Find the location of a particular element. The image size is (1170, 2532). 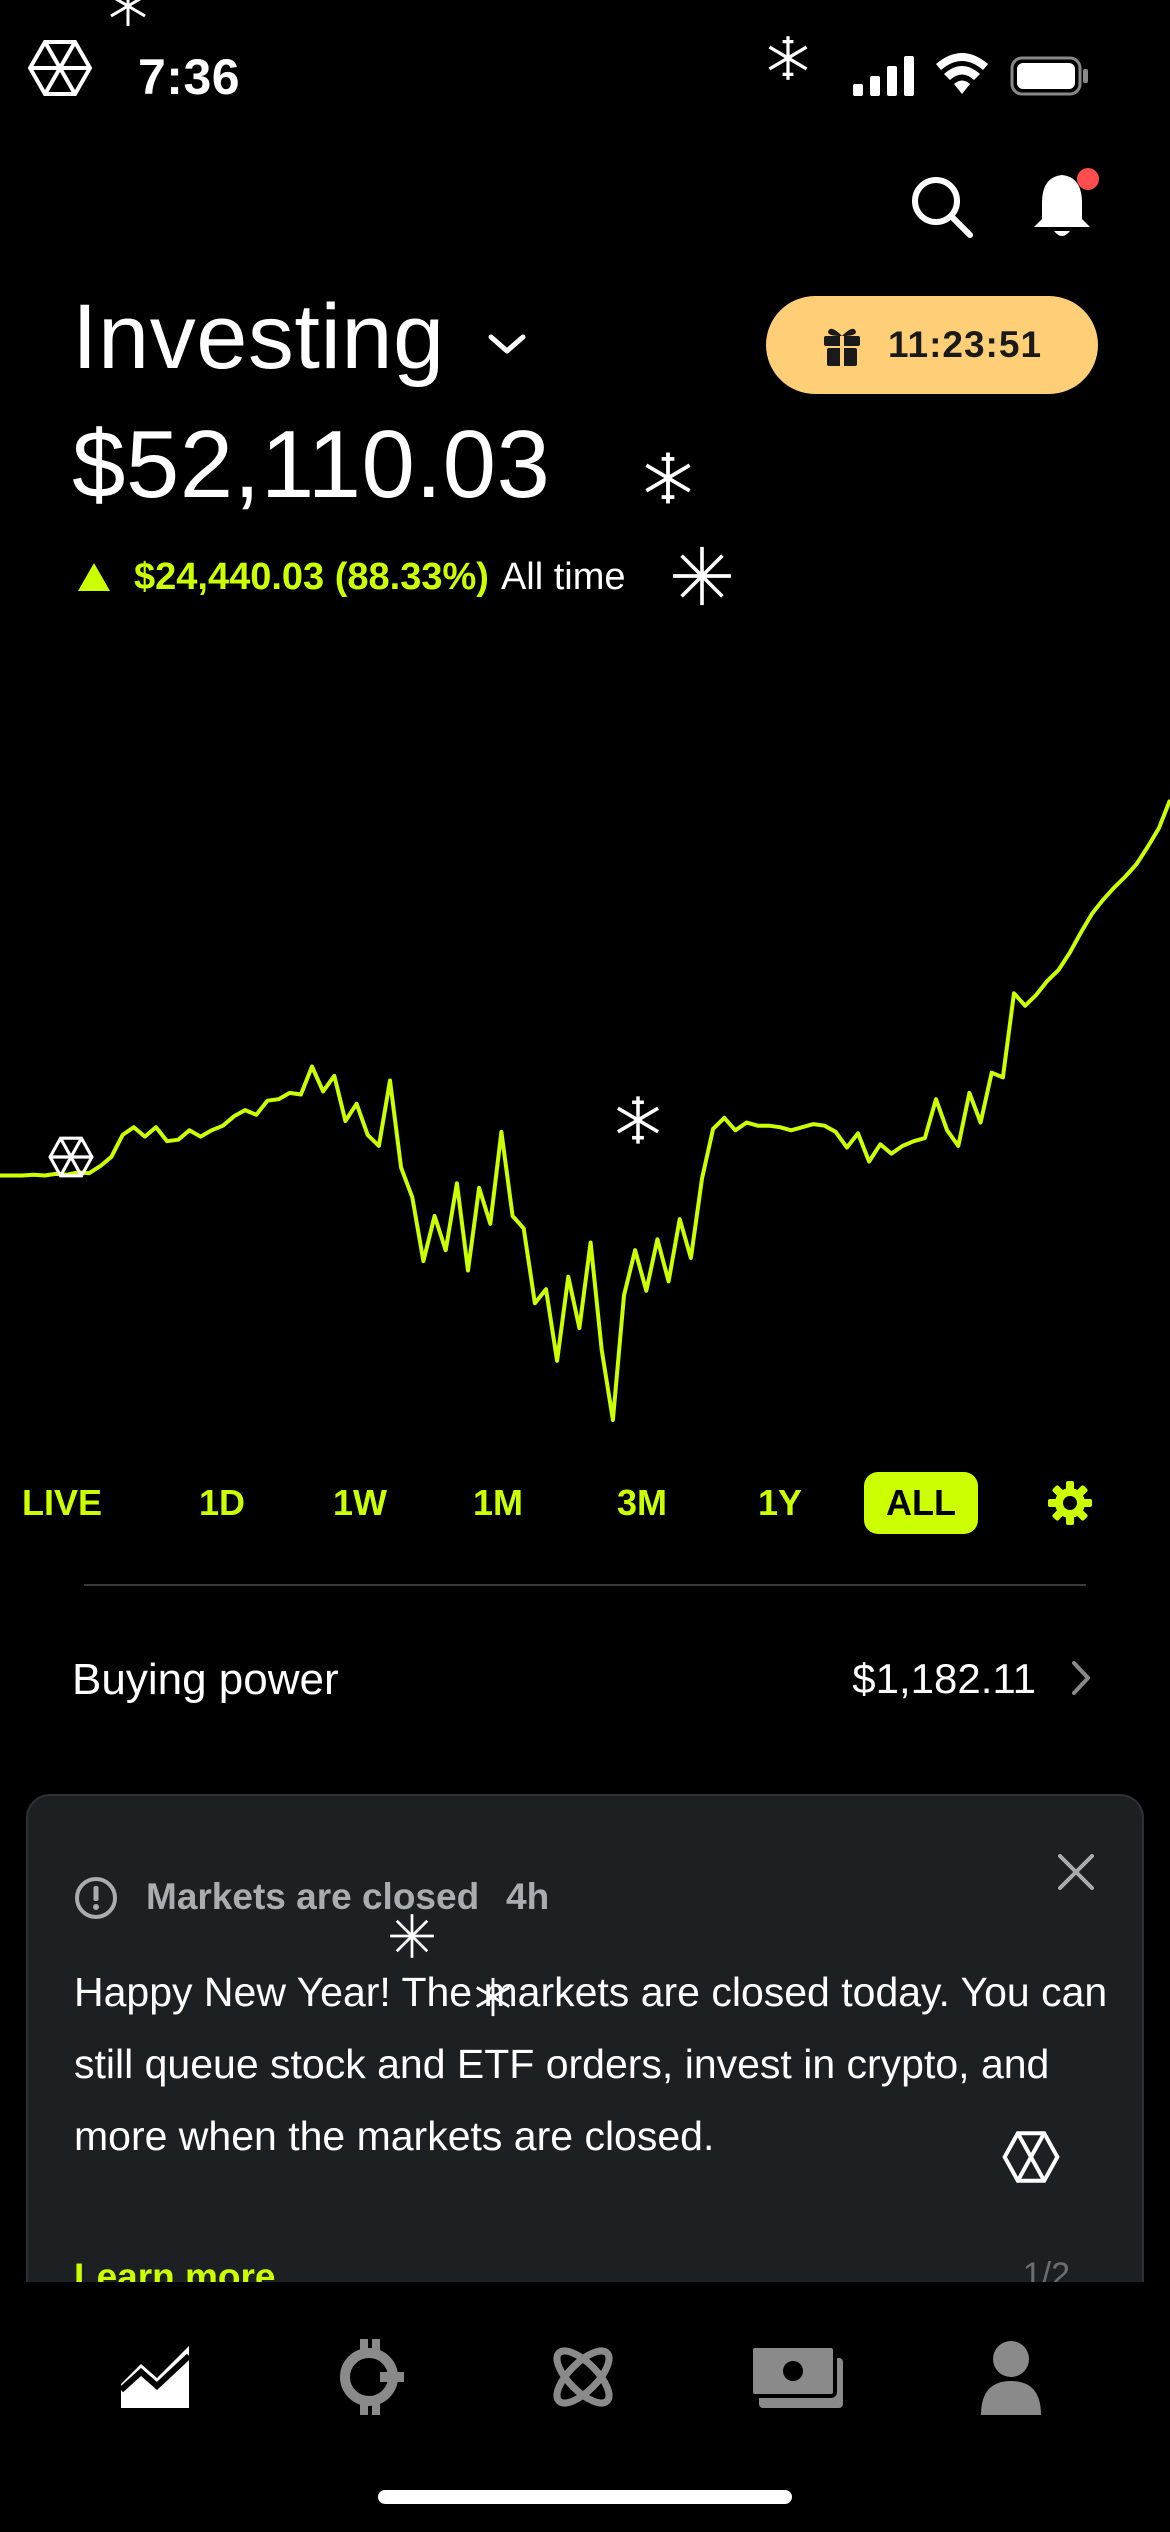

range-tab-1y: 1Y is located at coordinates (780, 1503).